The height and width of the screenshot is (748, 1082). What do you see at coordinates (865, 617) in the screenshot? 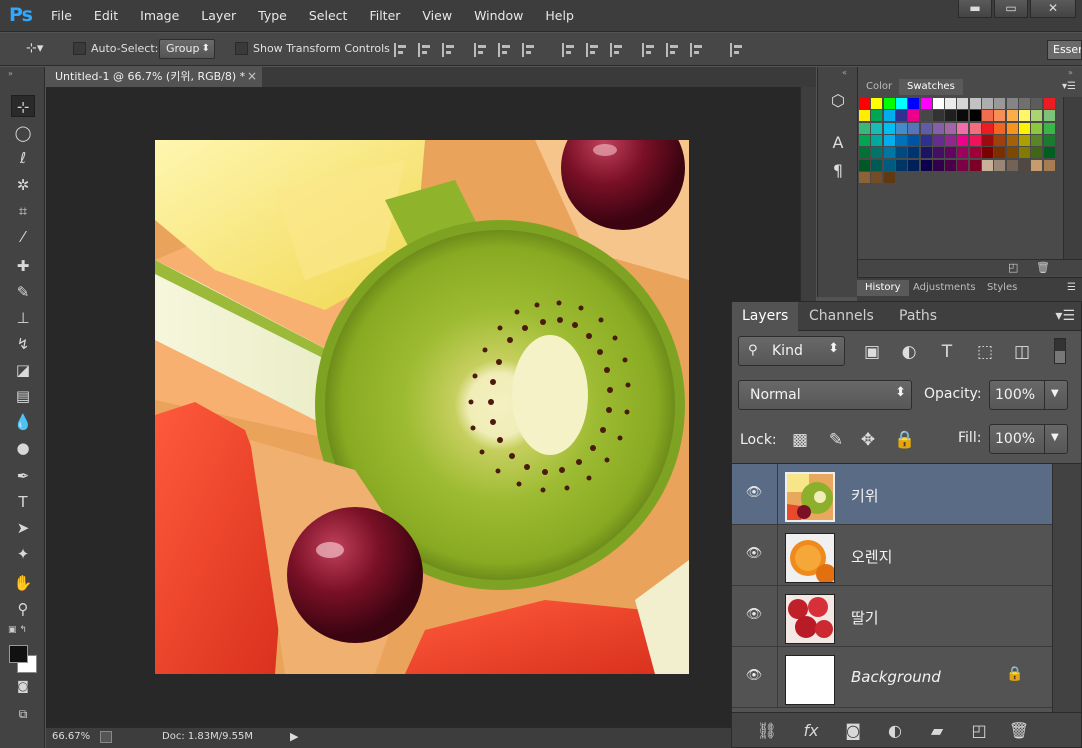
I see `layer-name: 딸기` at bounding box center [865, 617].